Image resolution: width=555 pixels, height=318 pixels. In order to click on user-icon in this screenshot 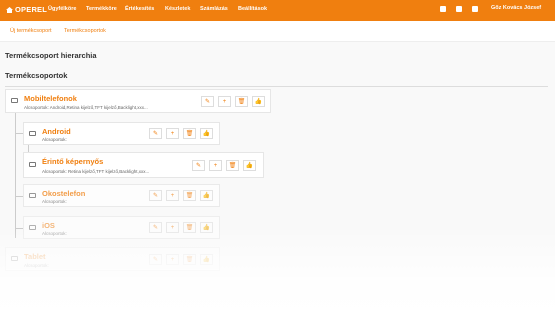, I will do `click(475, 9)`.